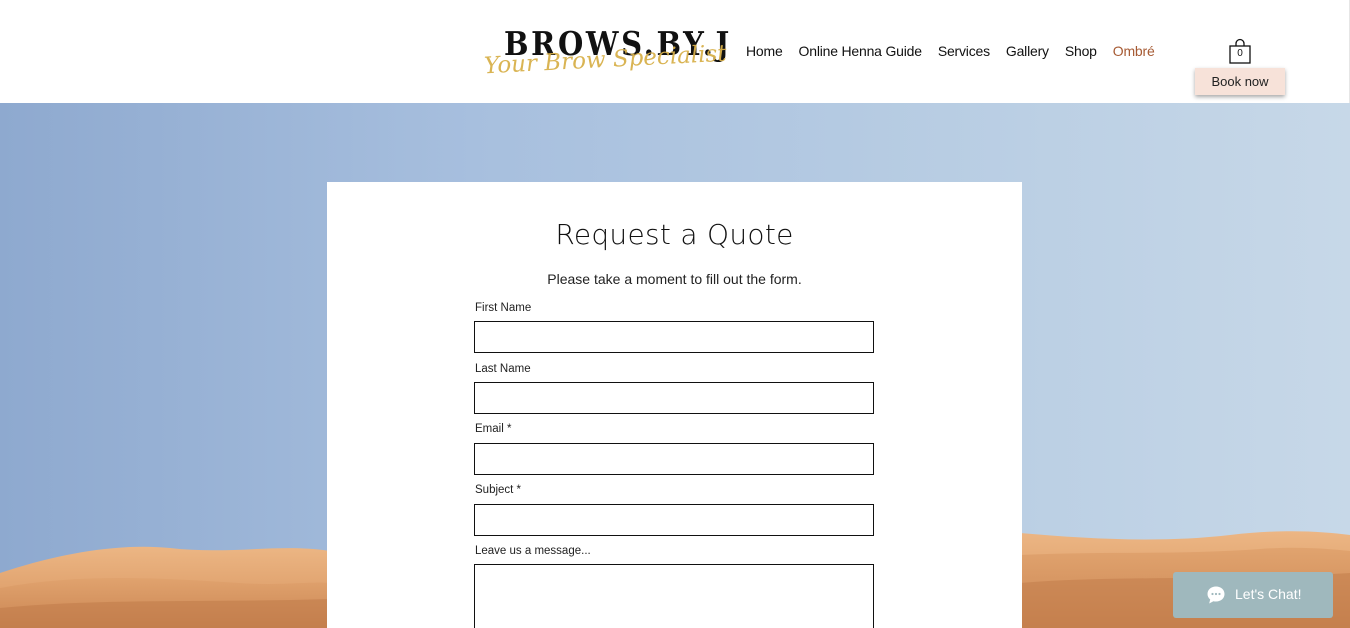 This screenshot has height=628, width=1350. I want to click on book-now-button: Book now, so click(1240, 81).